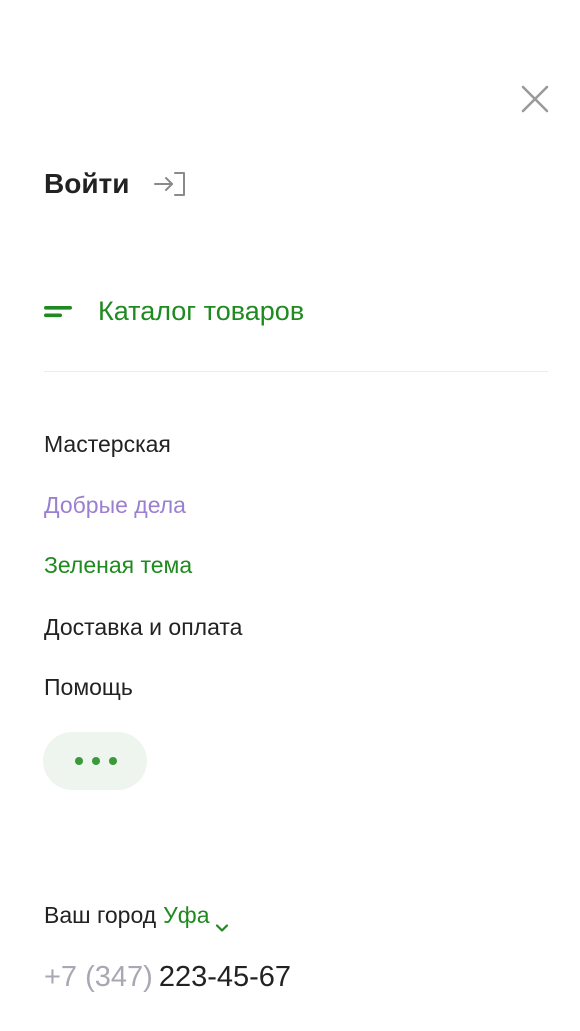 Image resolution: width=580 pixels, height=1031 pixels. Describe the element at coordinates (98, 977) in the screenshot. I see `phone-prefix: +7 (347)` at that location.